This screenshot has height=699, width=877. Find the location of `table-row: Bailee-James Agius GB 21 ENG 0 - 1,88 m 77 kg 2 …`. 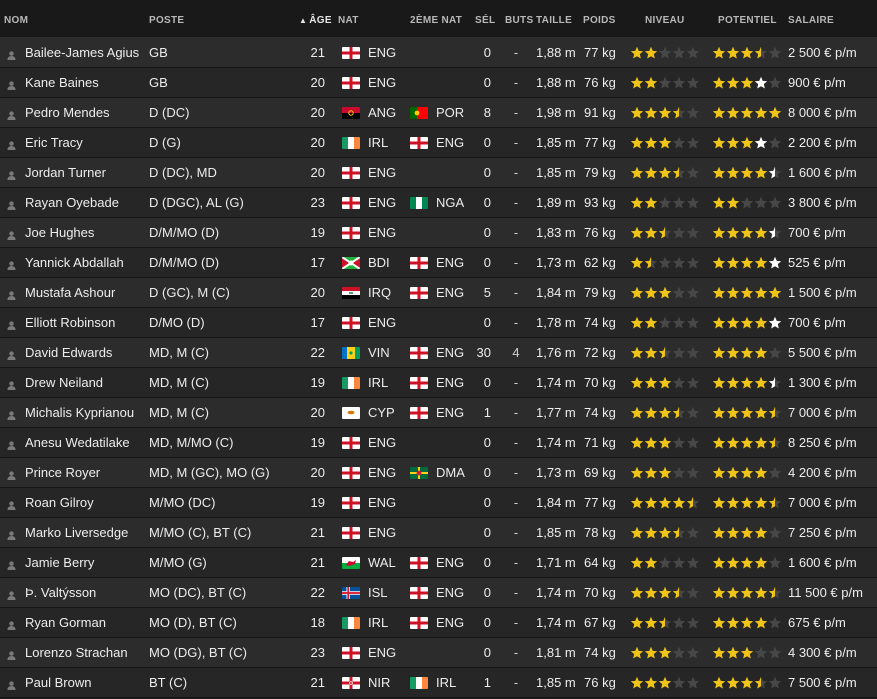

table-row: Bailee-James Agius GB 21 ENG 0 - 1,88 m 77 kg 2 … is located at coordinates (438, 53).